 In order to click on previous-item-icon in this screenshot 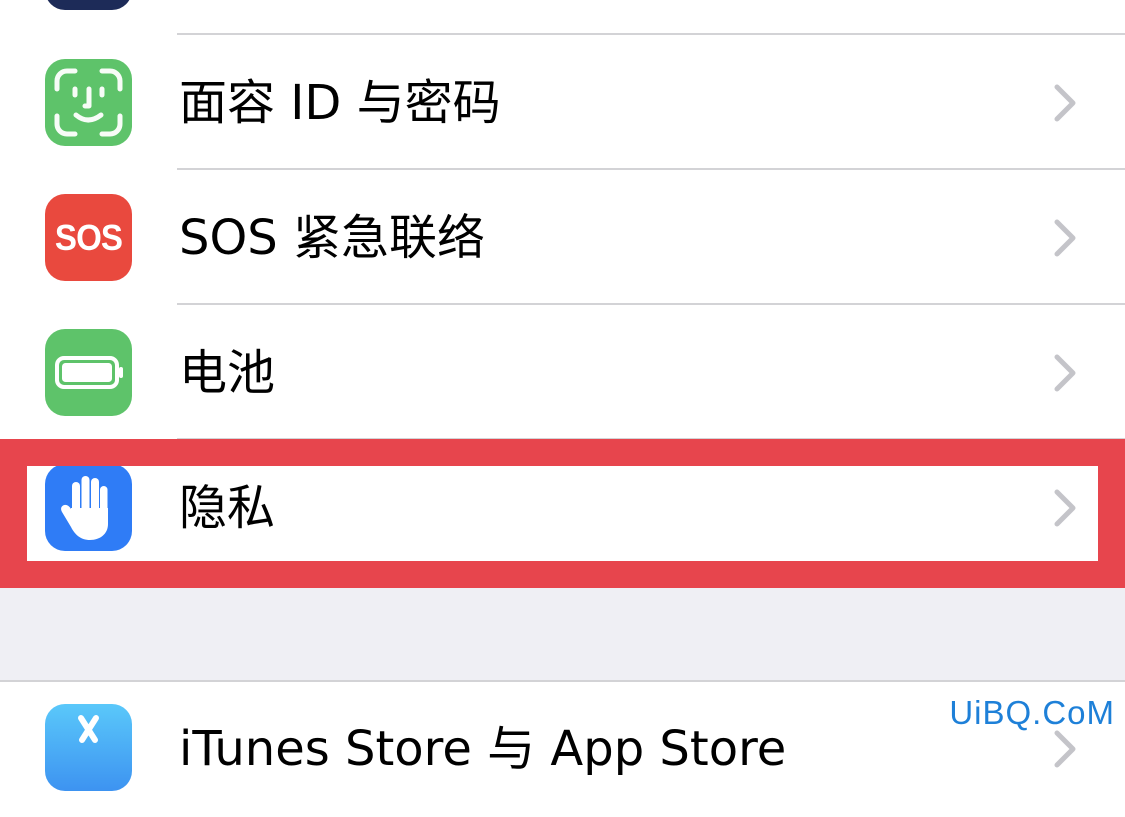, I will do `click(88, 5)`.